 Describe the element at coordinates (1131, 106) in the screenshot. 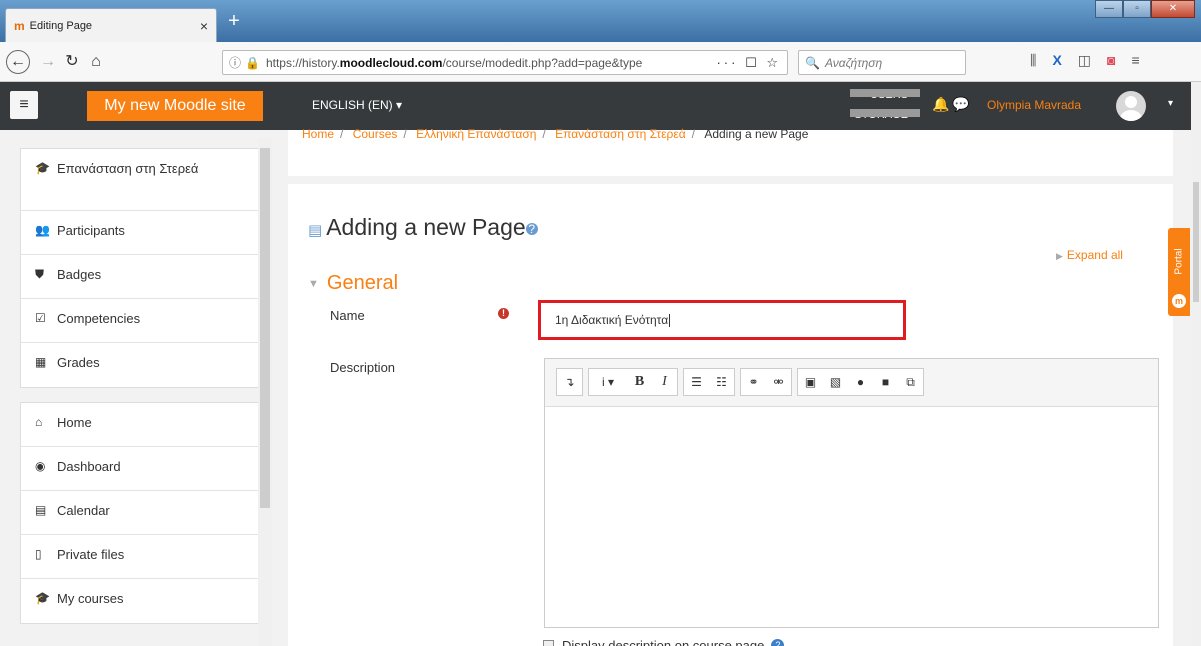

I see `avatar` at that location.